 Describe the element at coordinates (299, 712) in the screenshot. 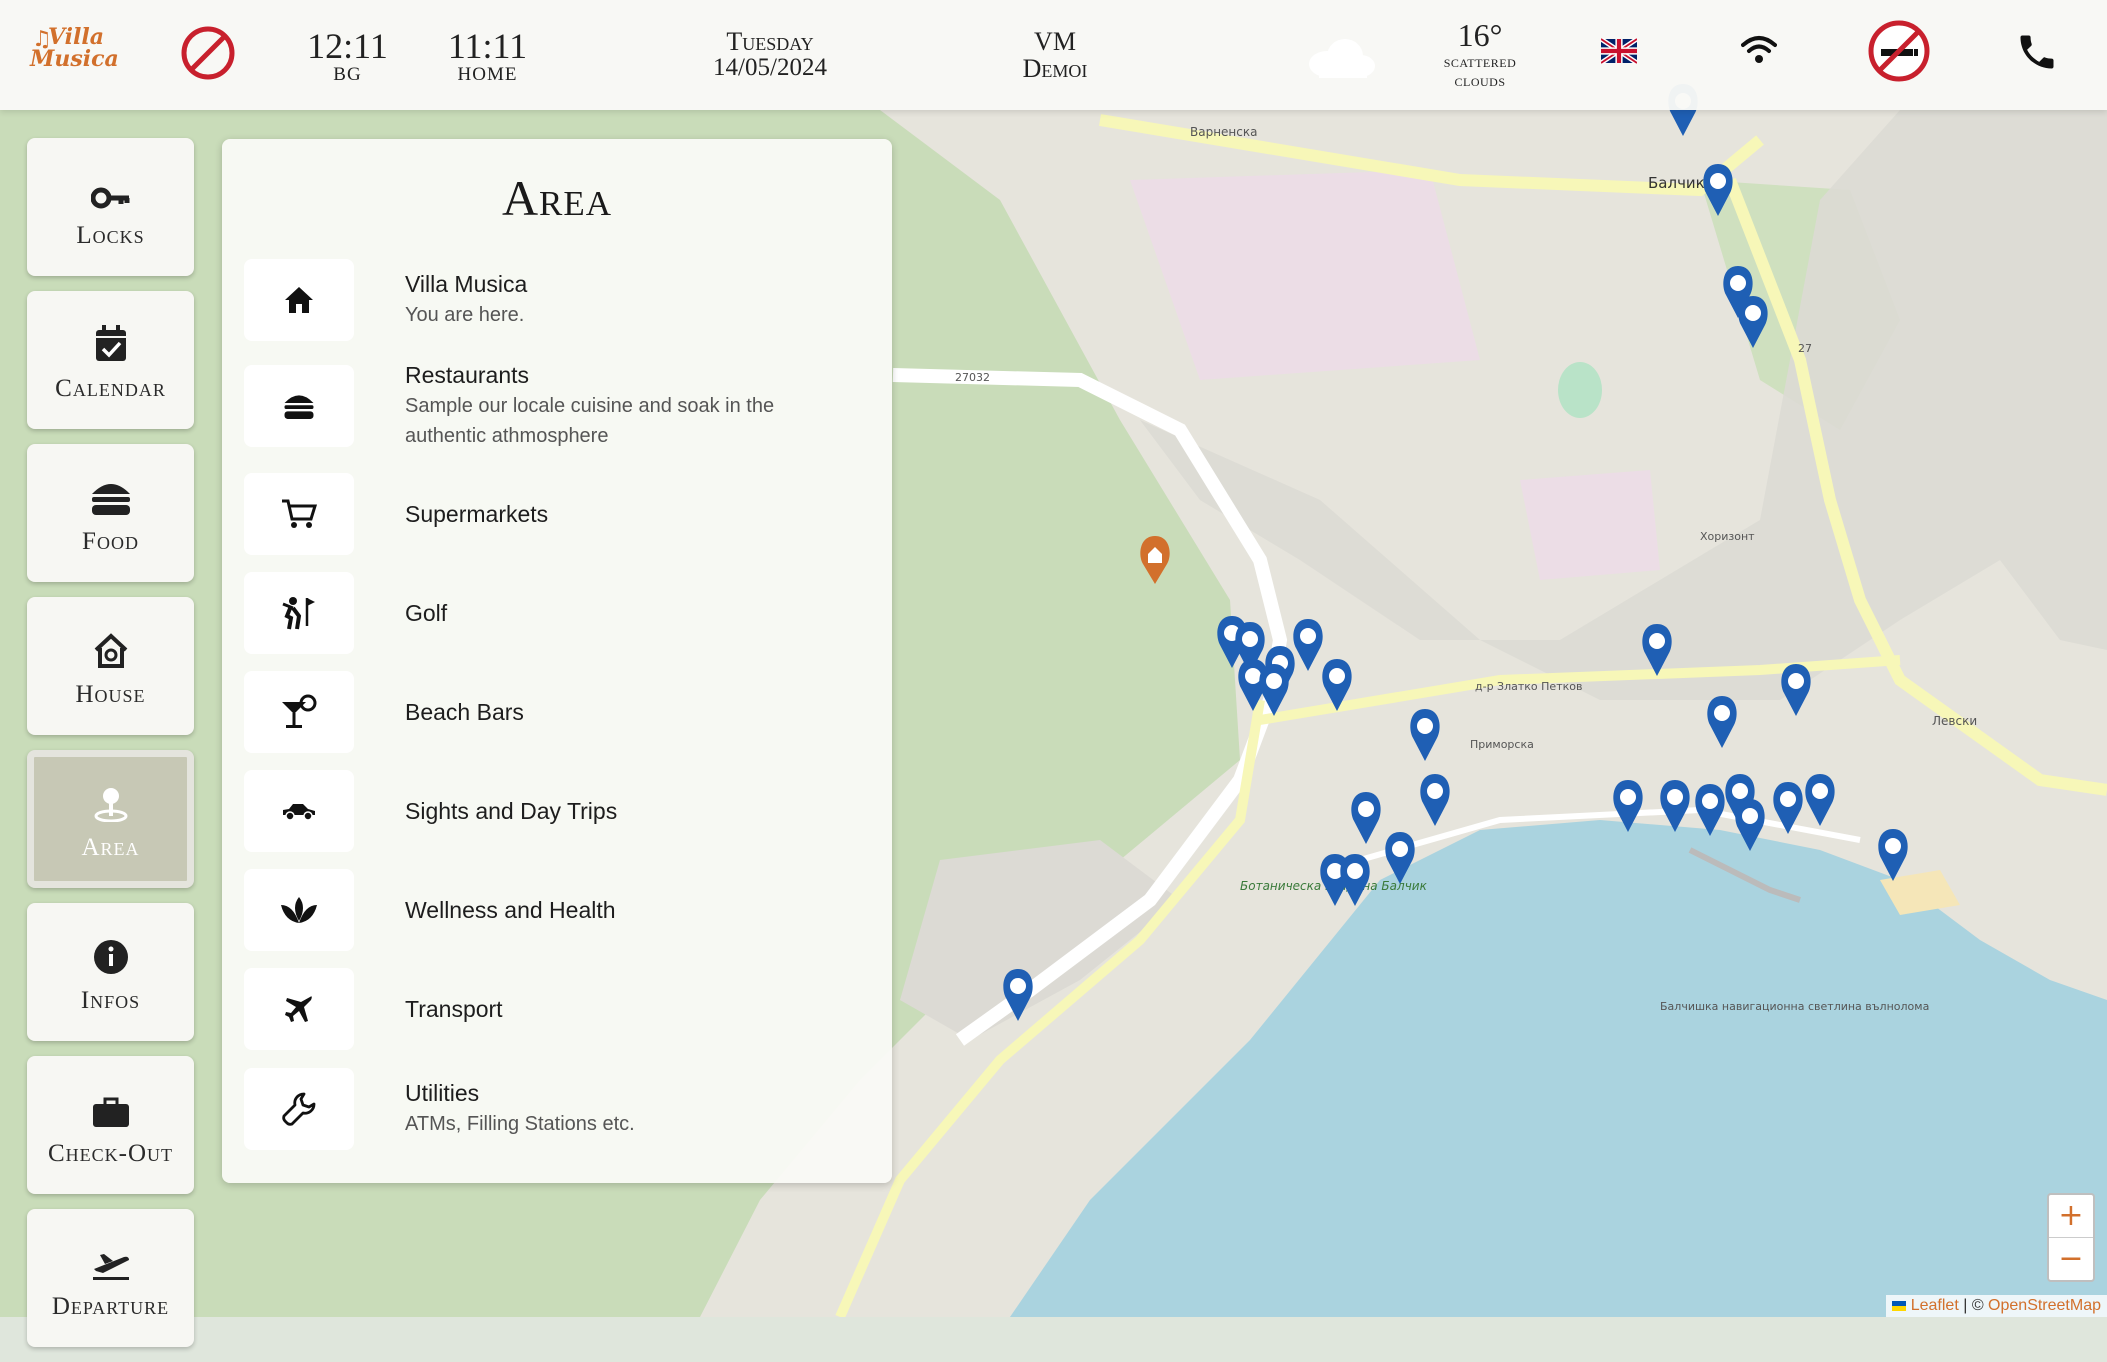

I see `cocktail-icon` at that location.